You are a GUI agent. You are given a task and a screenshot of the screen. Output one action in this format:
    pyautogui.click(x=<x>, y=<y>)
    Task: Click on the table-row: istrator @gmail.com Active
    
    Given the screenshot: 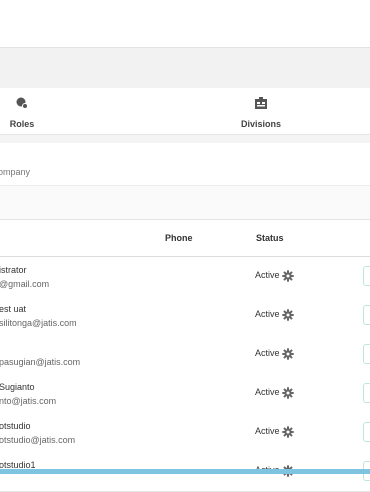 What is the action you would take?
    pyautogui.click(x=185, y=277)
    